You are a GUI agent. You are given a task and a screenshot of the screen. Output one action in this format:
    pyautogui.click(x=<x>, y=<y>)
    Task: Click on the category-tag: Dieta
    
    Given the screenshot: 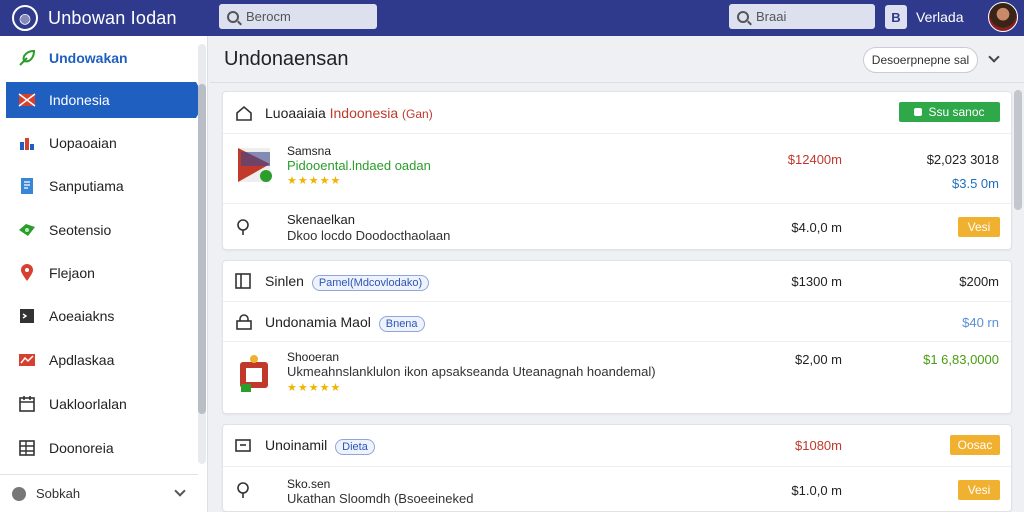 What is the action you would take?
    pyautogui.click(x=355, y=447)
    